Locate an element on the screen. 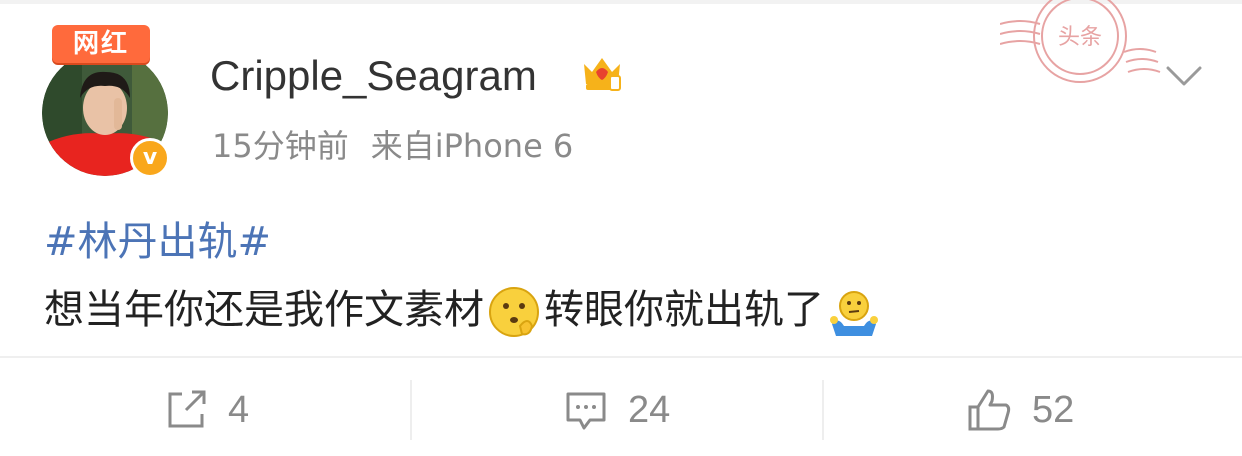 This screenshot has height=456, width=1242. content-text-1: 想当年你还是我作文素材 is located at coordinates (264, 310).